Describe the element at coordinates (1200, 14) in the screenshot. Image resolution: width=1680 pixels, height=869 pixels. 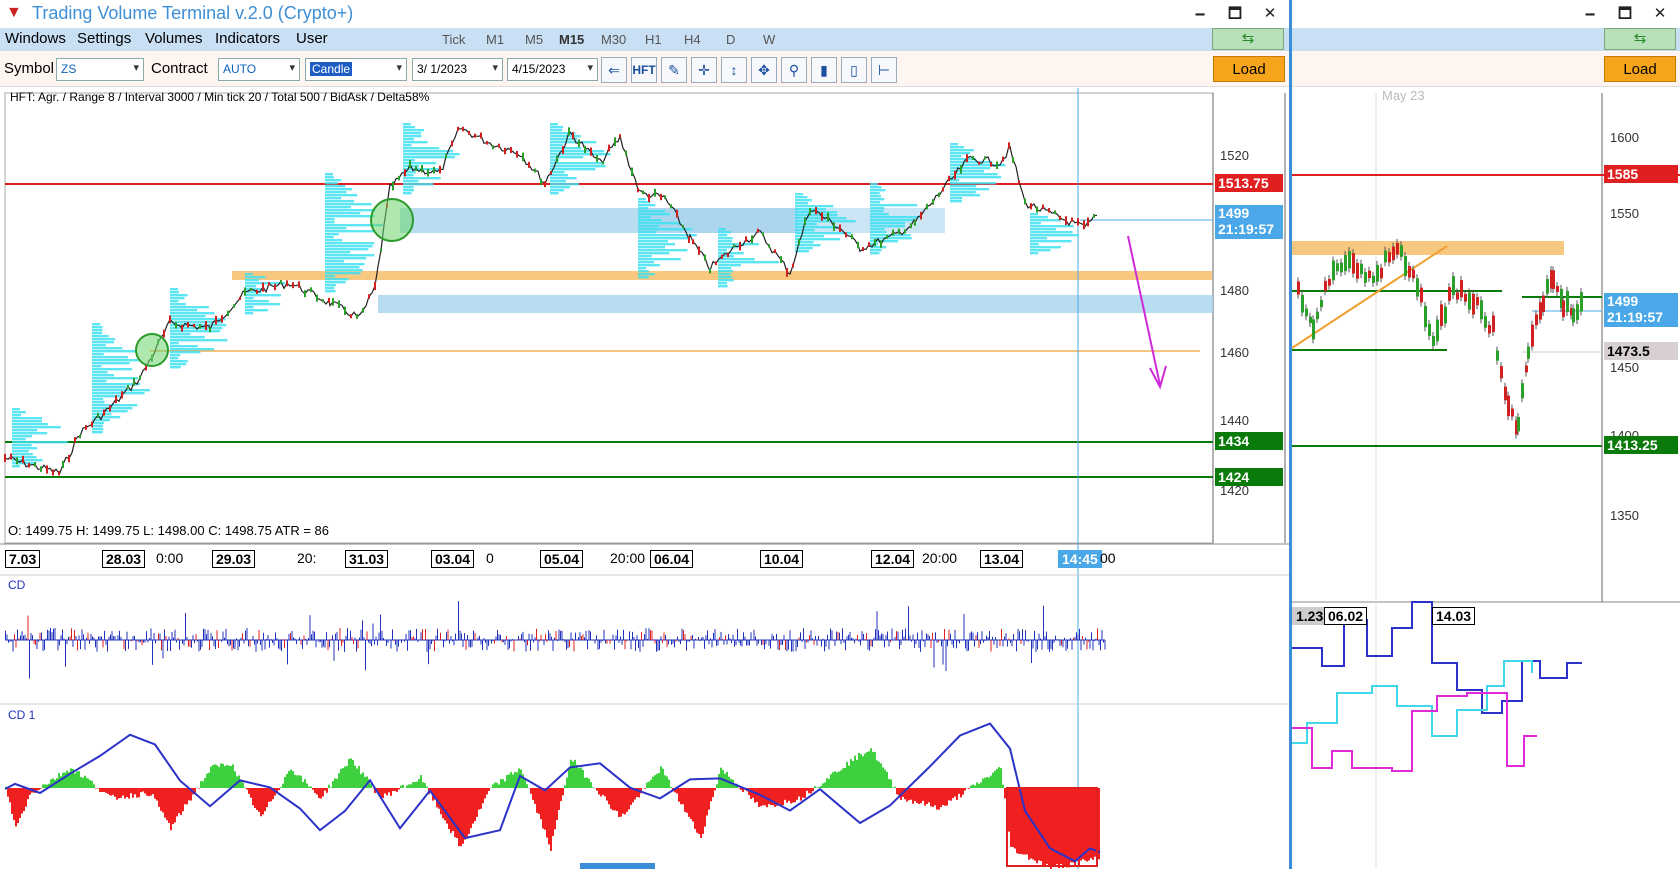
I see `minimize-button: 🗕` at that location.